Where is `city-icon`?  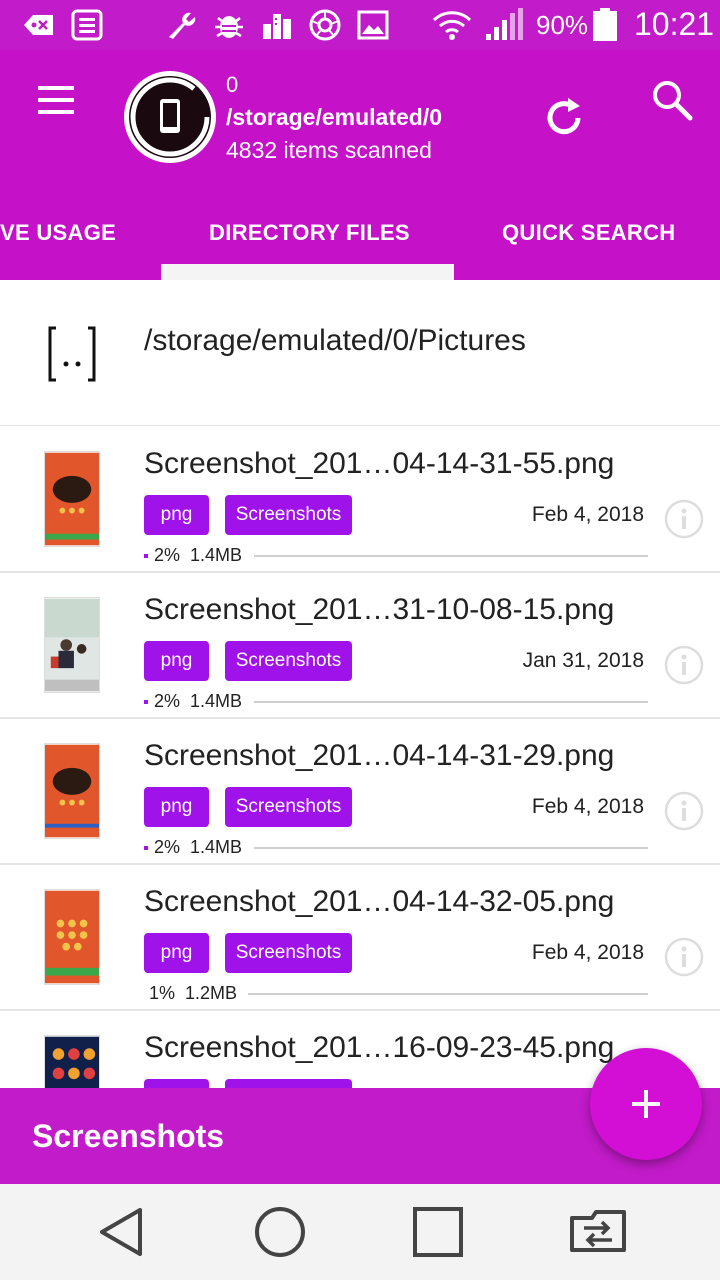 city-icon is located at coordinates (277, 26).